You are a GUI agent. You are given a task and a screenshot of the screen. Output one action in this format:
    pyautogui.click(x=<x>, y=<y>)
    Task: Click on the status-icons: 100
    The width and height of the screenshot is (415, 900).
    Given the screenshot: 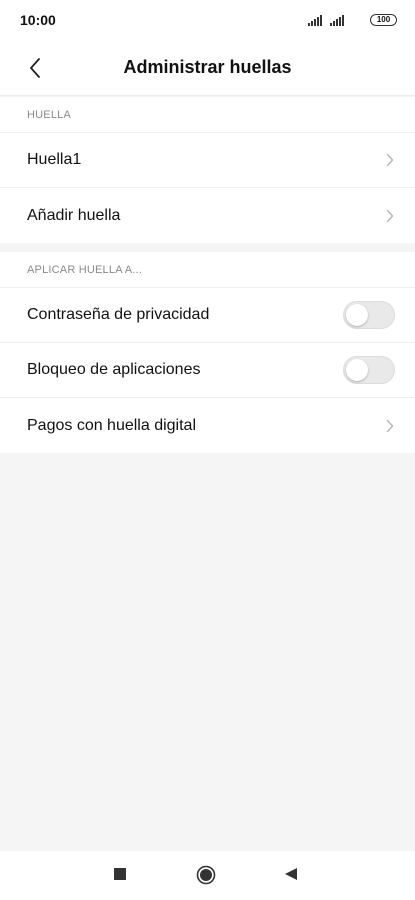 What is the action you would take?
    pyautogui.click(x=352, y=20)
    